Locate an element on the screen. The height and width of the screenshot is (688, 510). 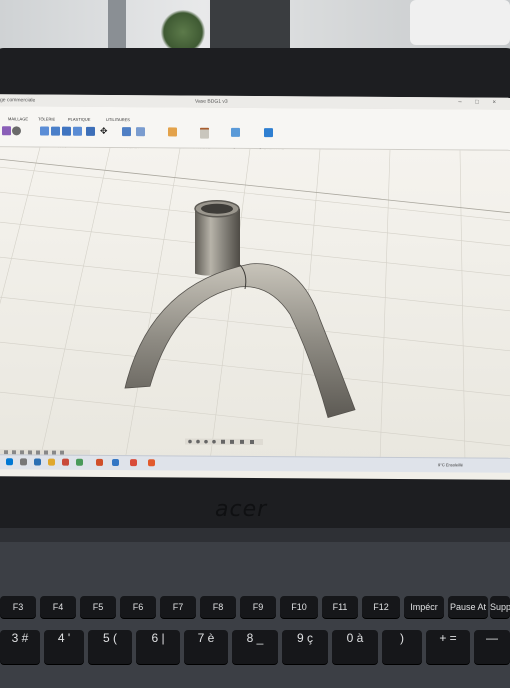
key-f6: F6 is located at coordinates (138, 607).